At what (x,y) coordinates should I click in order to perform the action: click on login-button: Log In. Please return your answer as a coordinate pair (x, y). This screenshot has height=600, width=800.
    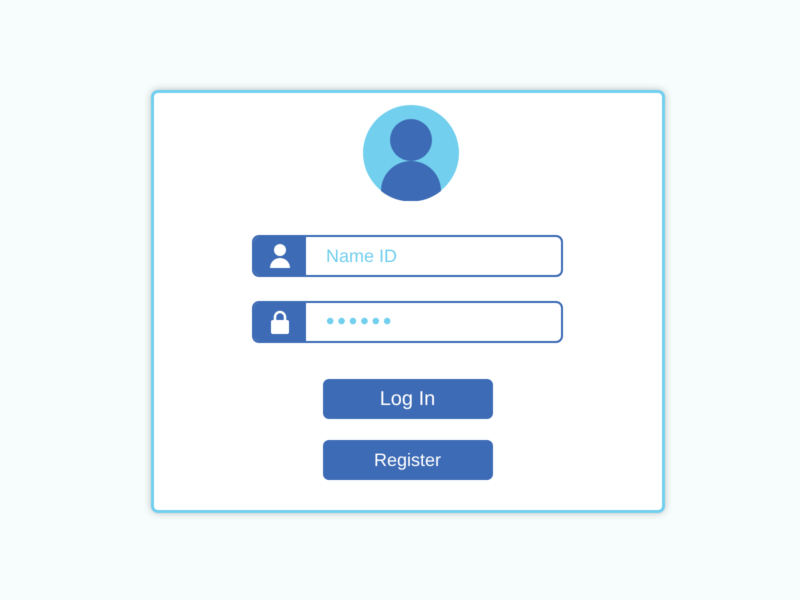
    Looking at the image, I should click on (407, 399).